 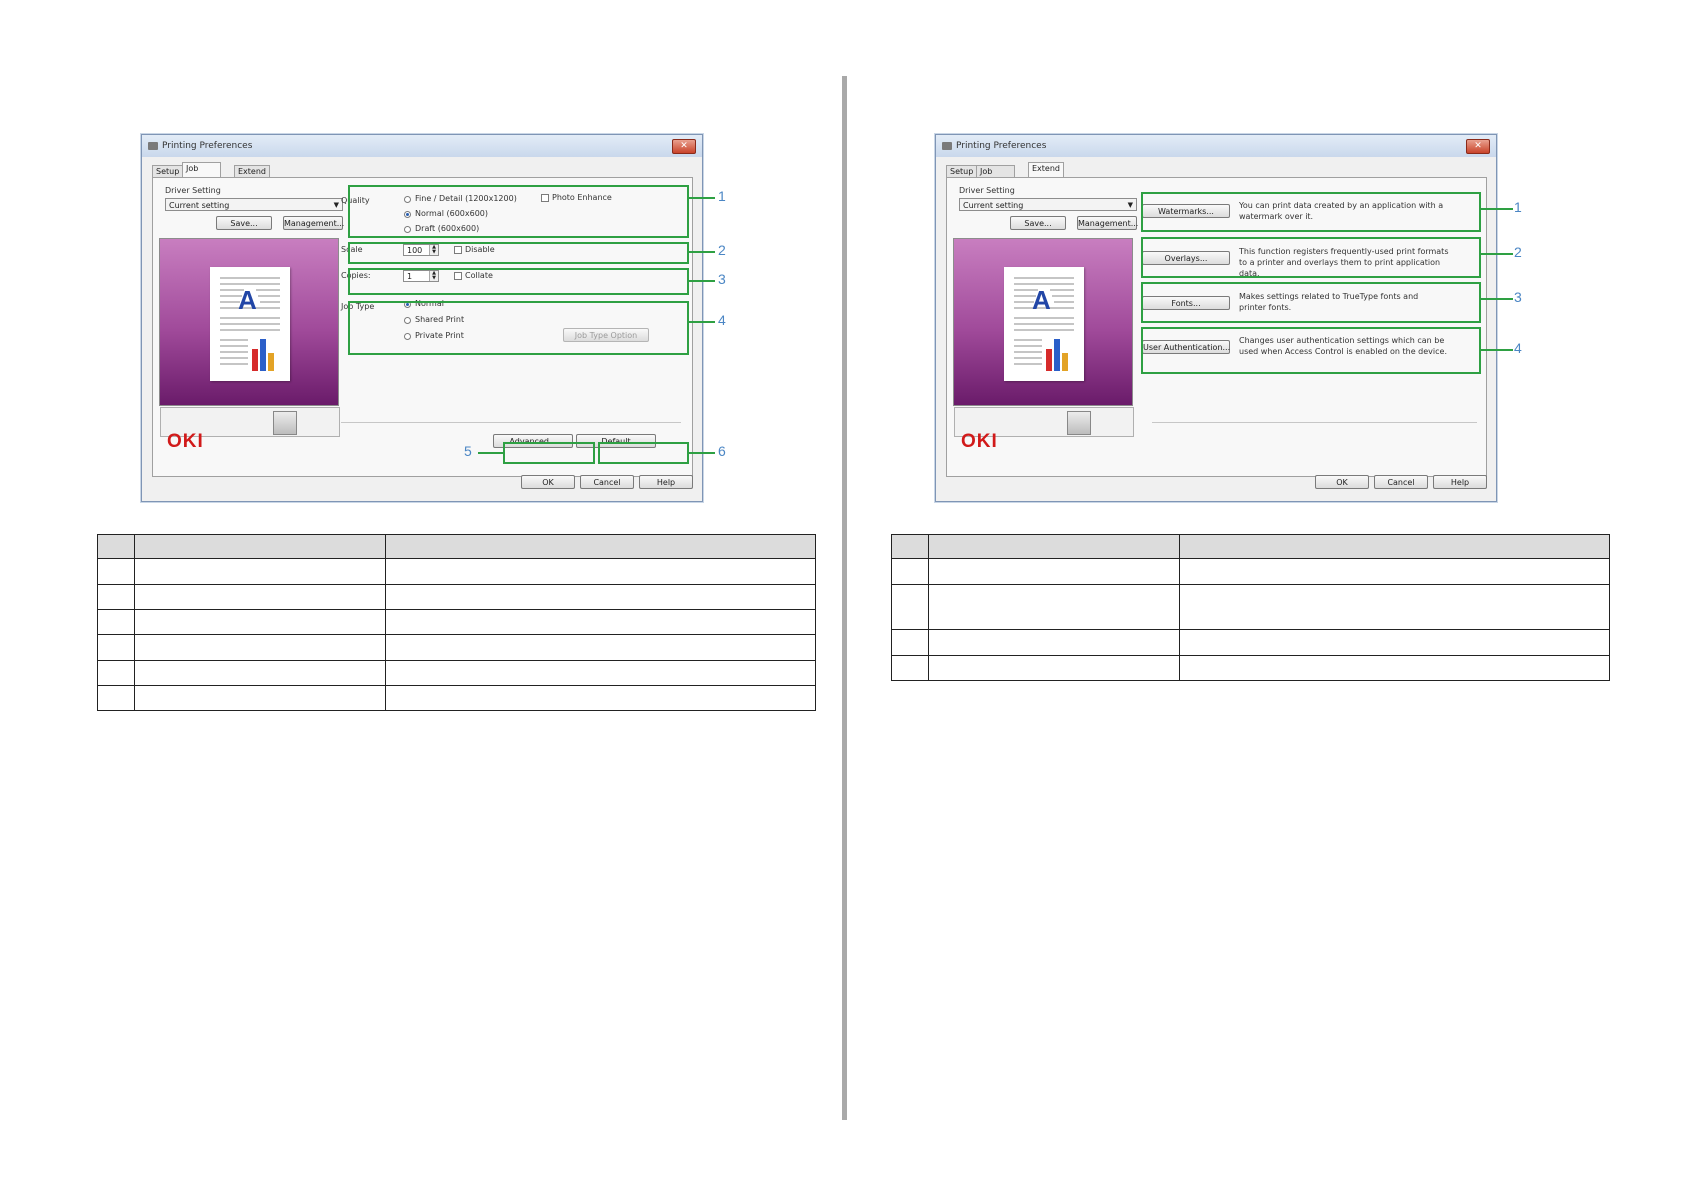 What do you see at coordinates (643, 453) in the screenshot?
I see `callout-box-default` at bounding box center [643, 453].